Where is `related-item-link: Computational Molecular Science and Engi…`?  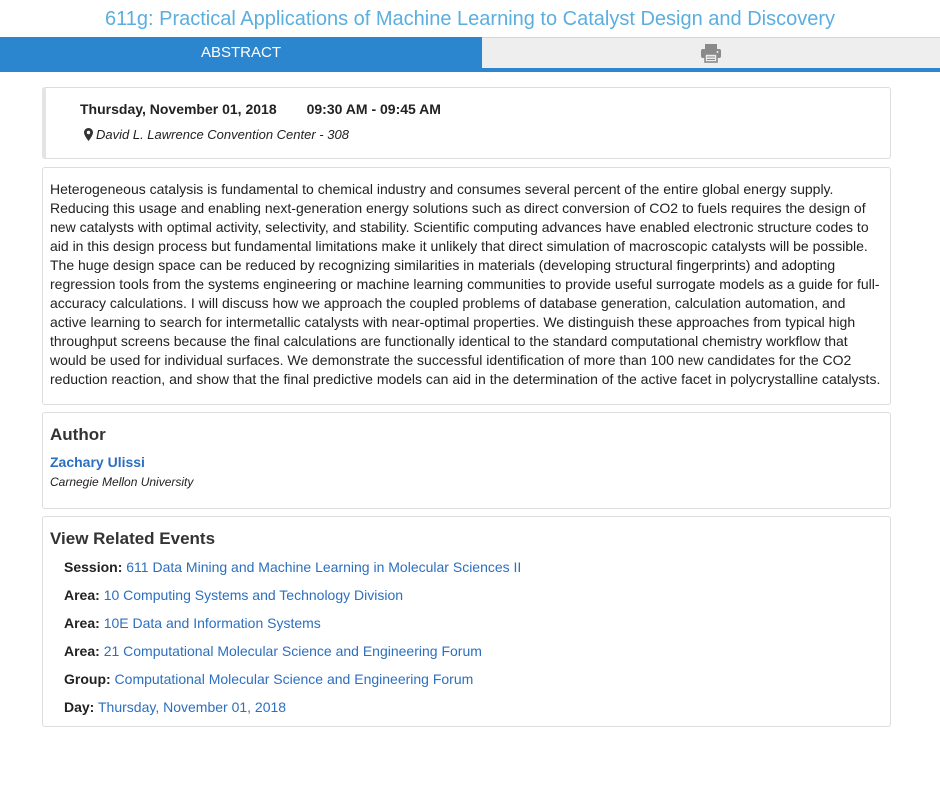
related-item-link: Computational Molecular Science and Engi… is located at coordinates (294, 679).